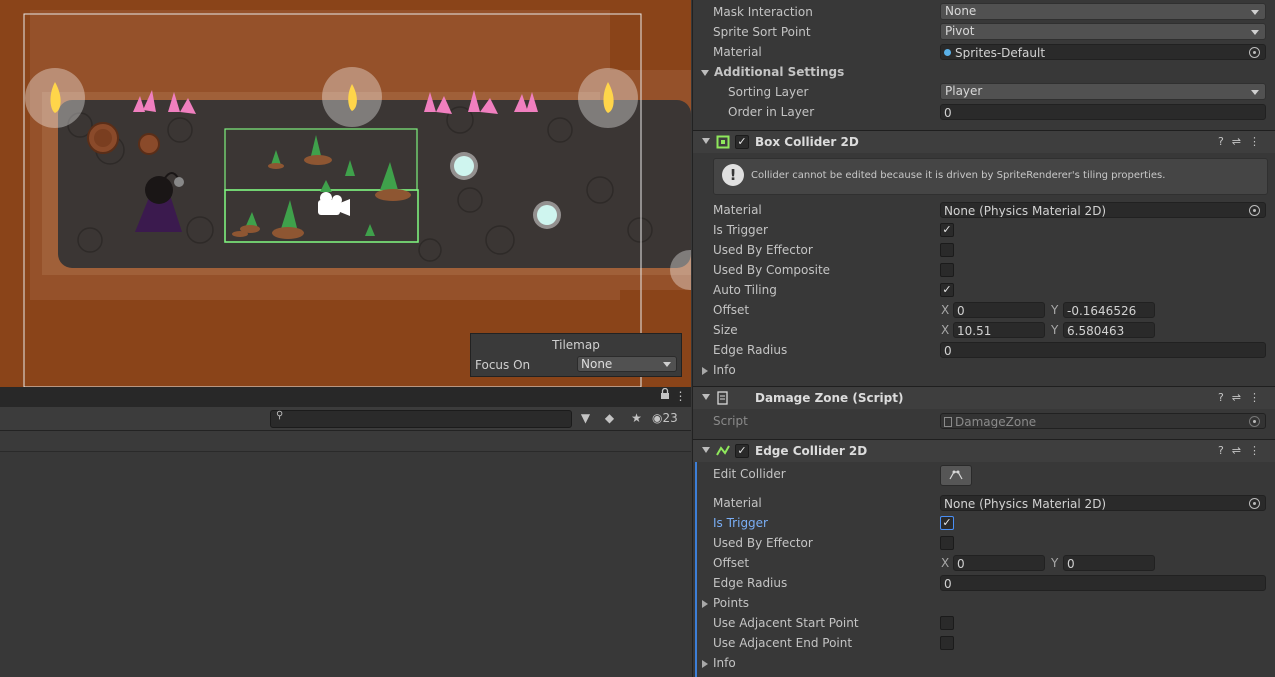 Image resolution: width=1275 pixels, height=677 pixels. Describe the element at coordinates (984, 397) in the screenshot. I see `damage-zone-header: Damage Zone (Script) ?⇌⋮` at that location.